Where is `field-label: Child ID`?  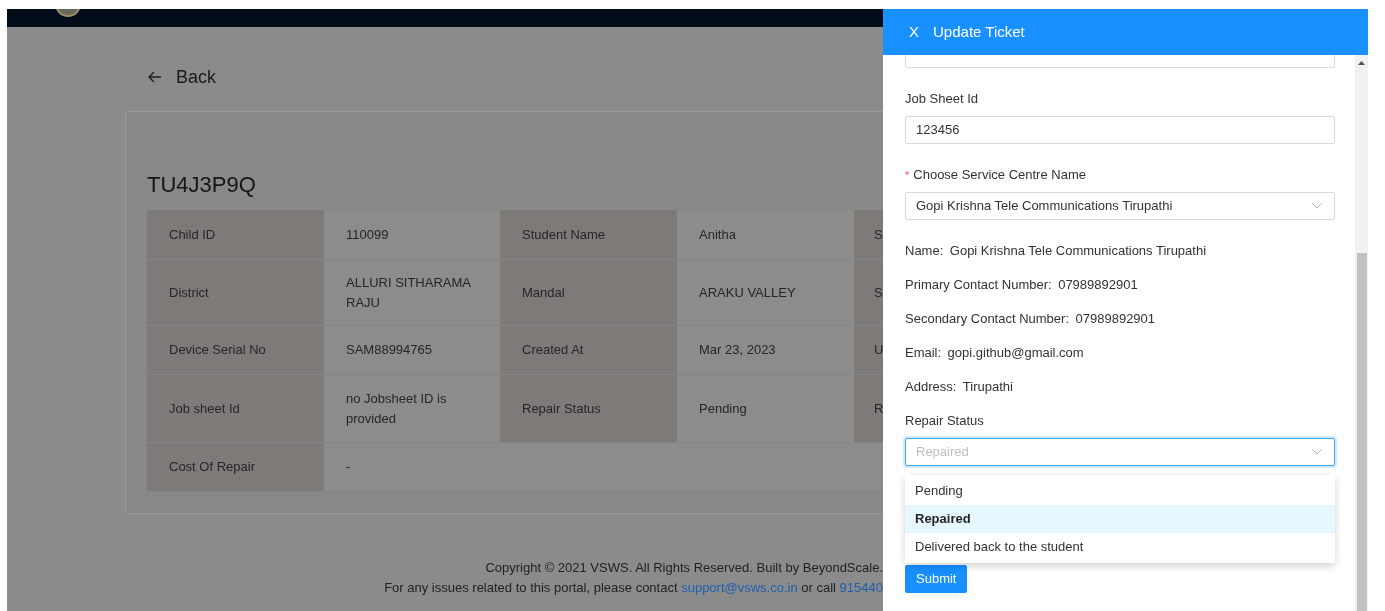 field-label: Child ID is located at coordinates (192, 234).